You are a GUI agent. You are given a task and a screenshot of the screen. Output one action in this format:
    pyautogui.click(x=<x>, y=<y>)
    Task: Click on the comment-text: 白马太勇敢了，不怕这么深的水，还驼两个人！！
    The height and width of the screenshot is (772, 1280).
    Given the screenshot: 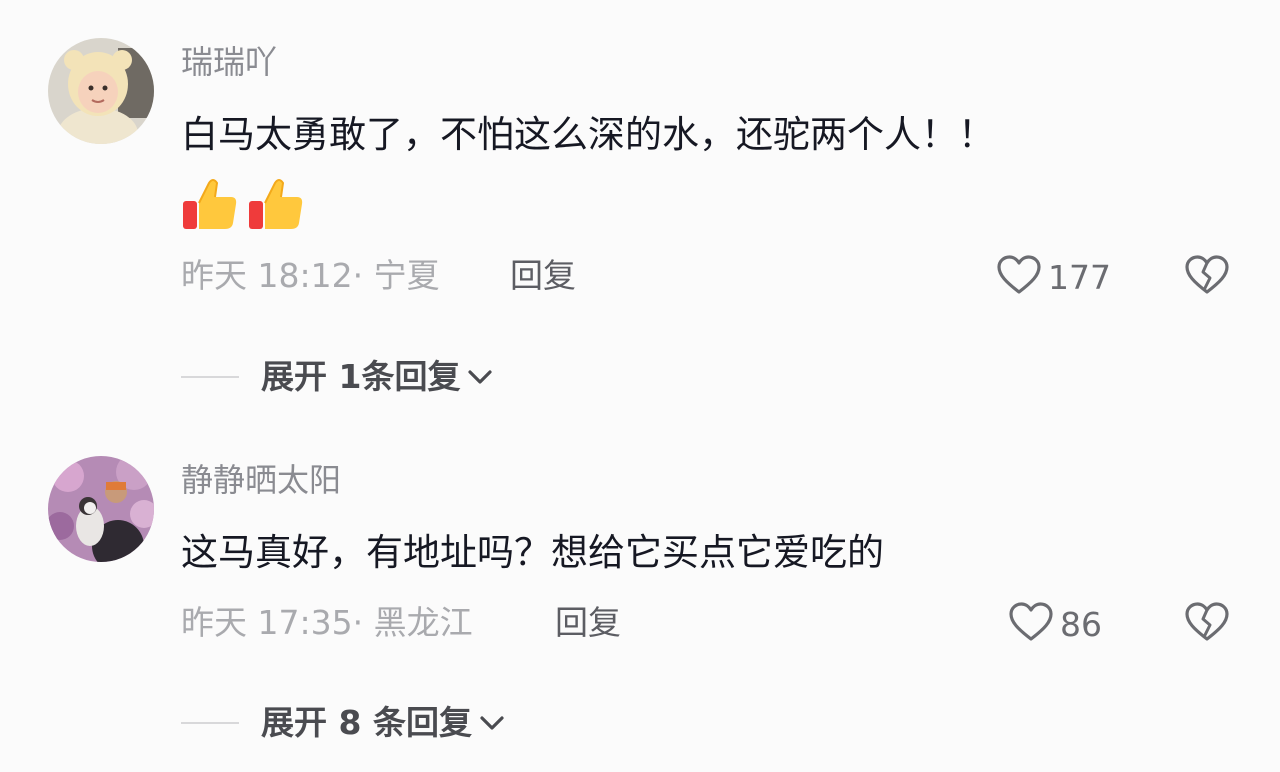 What is the action you would take?
    pyautogui.click(x=588, y=134)
    